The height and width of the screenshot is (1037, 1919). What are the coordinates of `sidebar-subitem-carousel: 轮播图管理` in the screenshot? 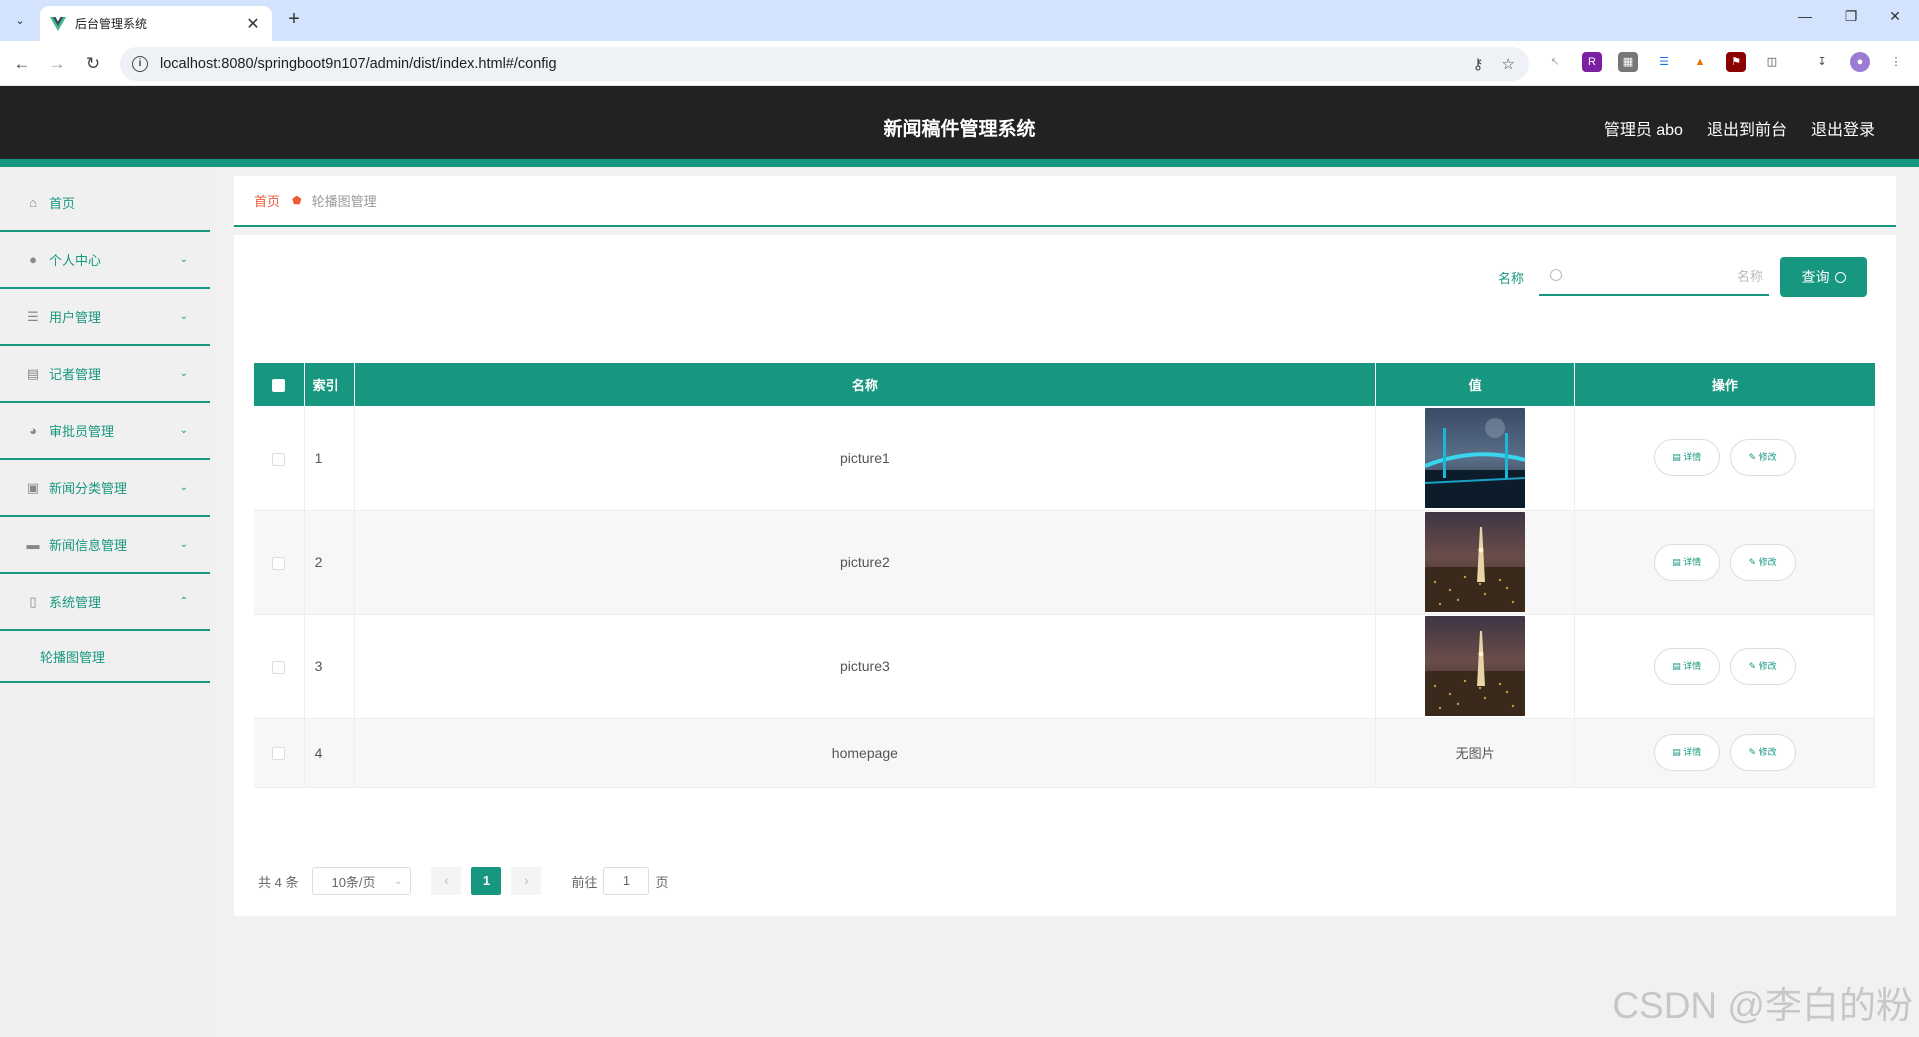 It's located at (105, 657).